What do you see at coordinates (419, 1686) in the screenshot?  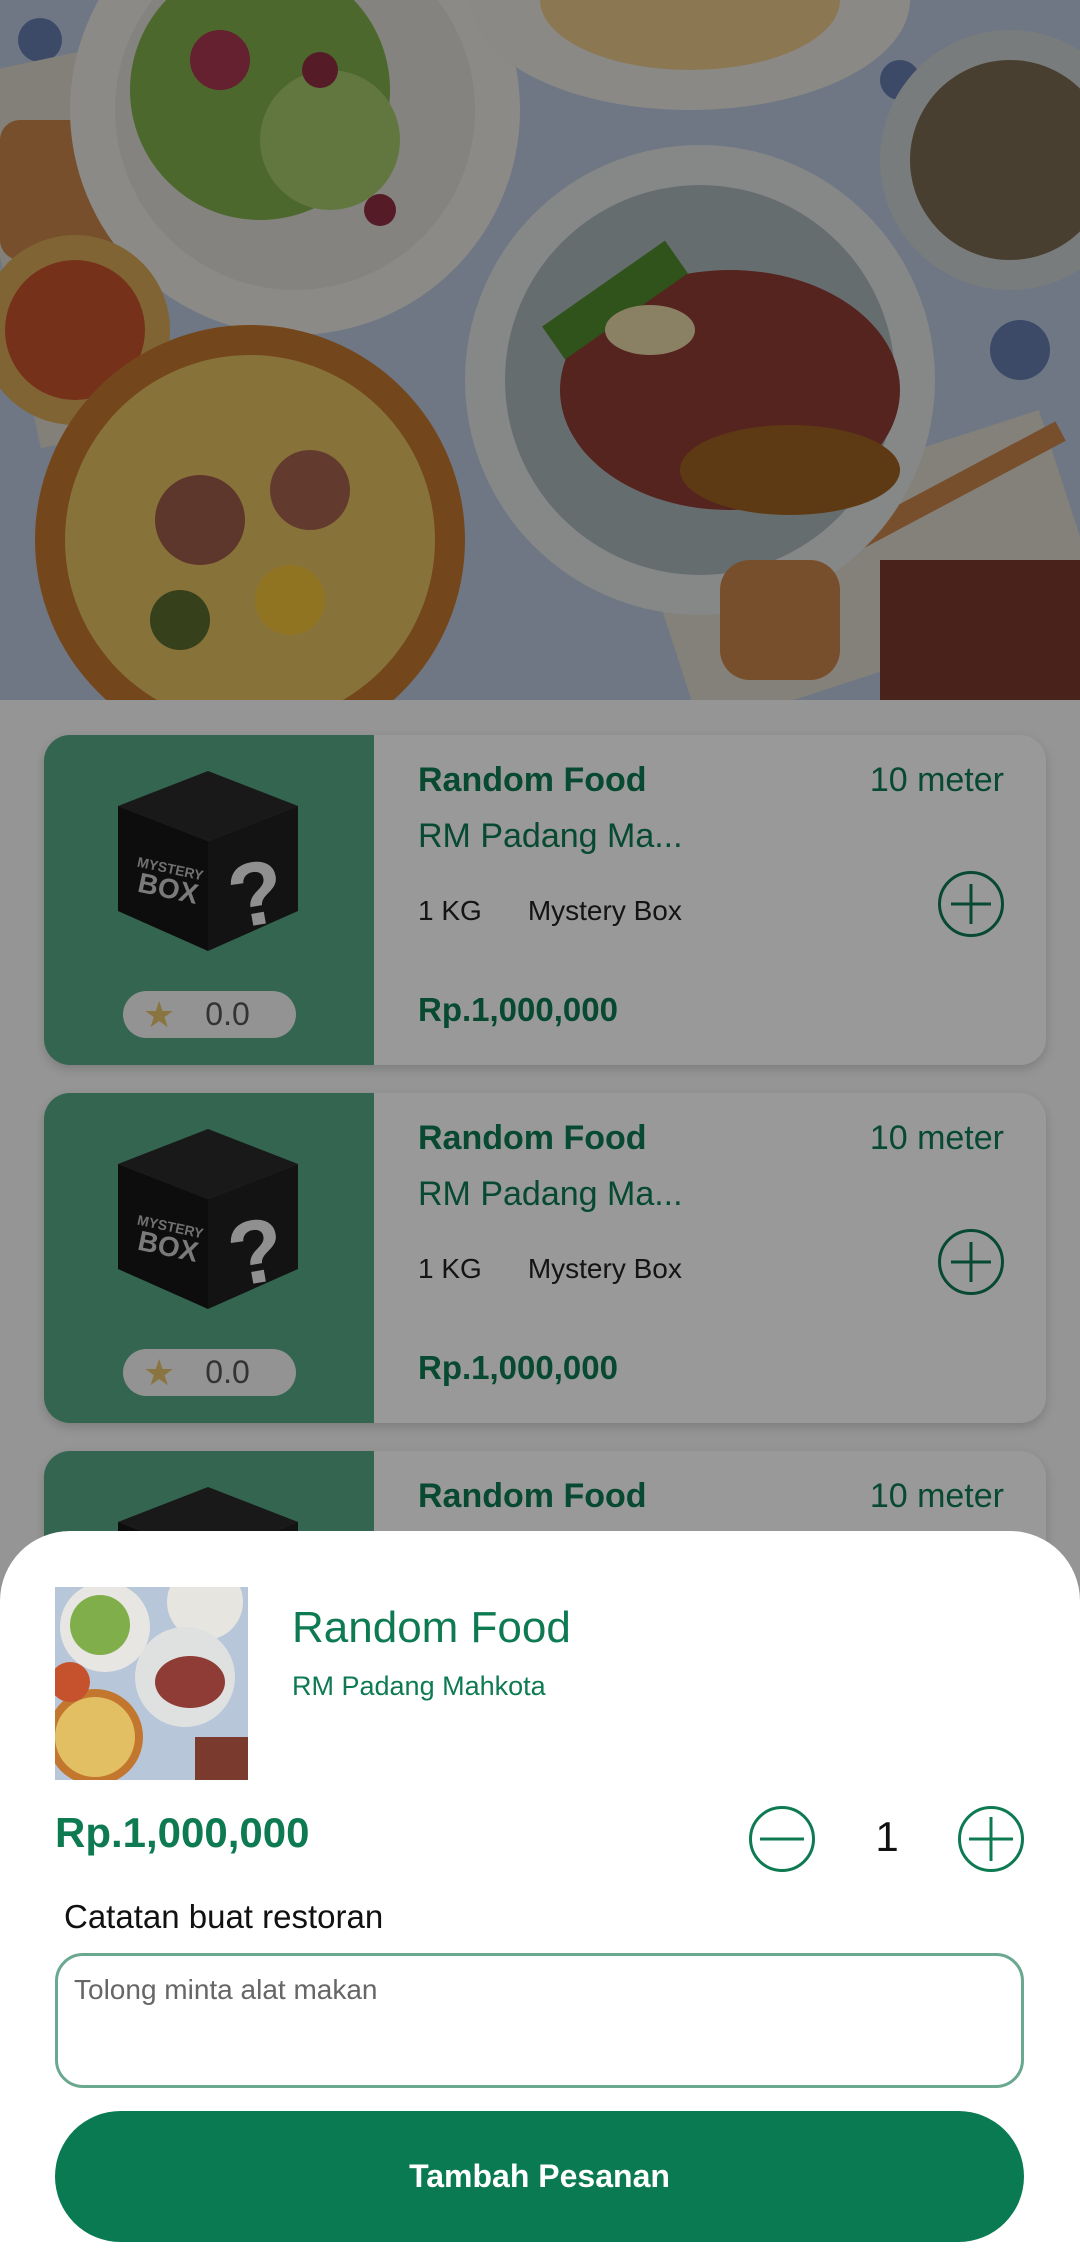 I see `sheet-restaurant: RM Padang Mahkota` at bounding box center [419, 1686].